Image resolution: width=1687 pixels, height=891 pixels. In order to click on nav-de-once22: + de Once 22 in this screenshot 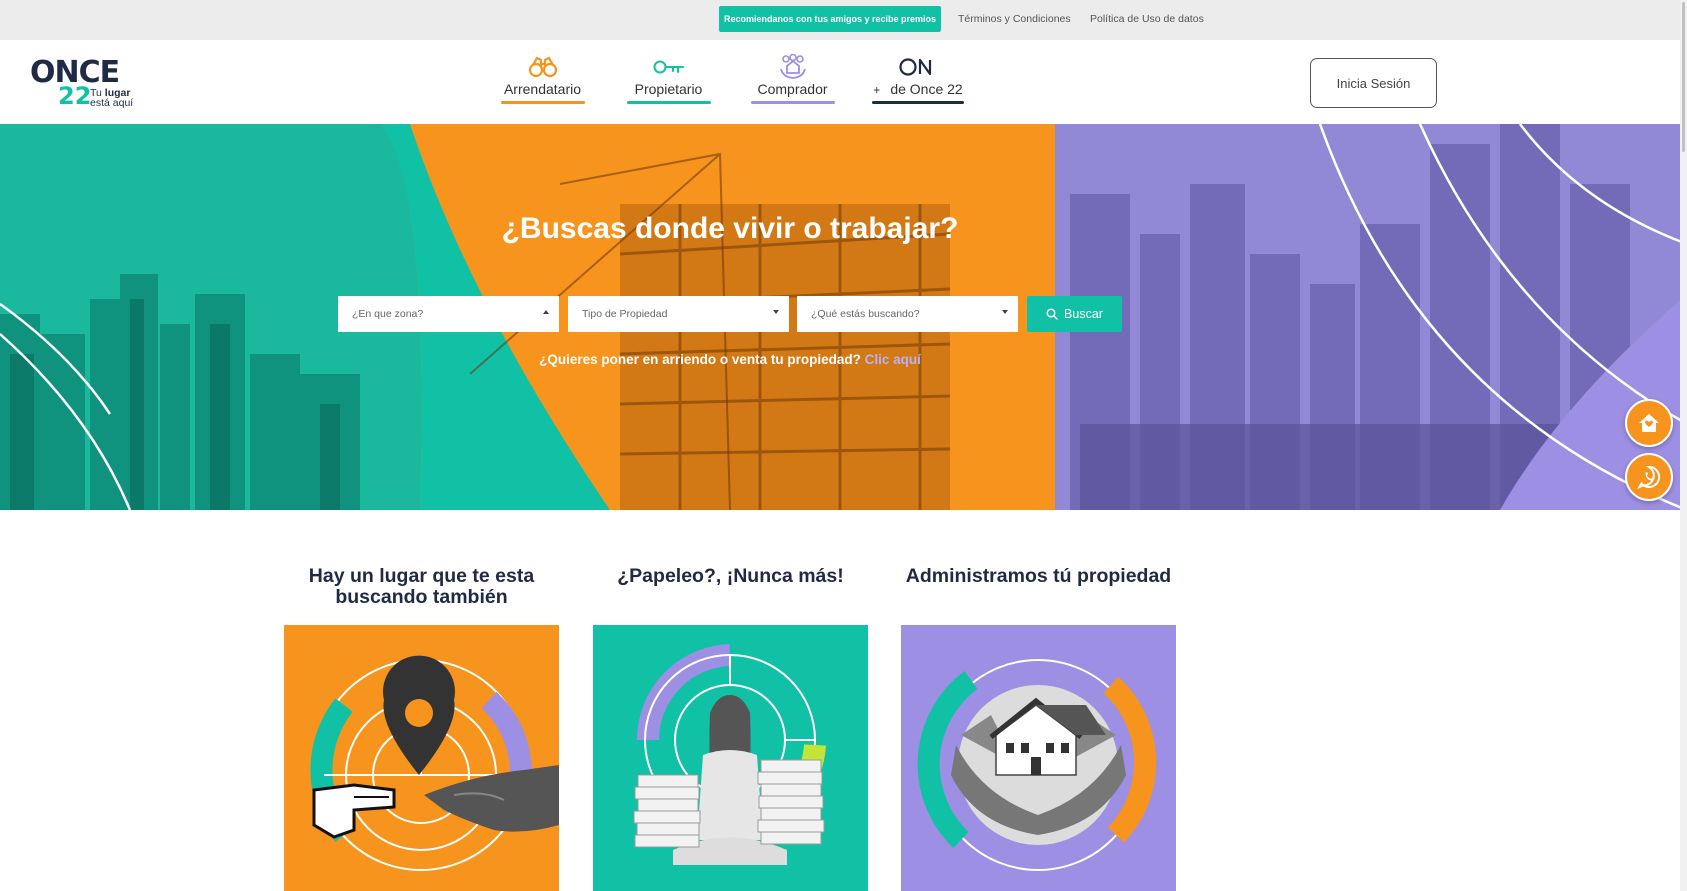, I will do `click(918, 79)`.